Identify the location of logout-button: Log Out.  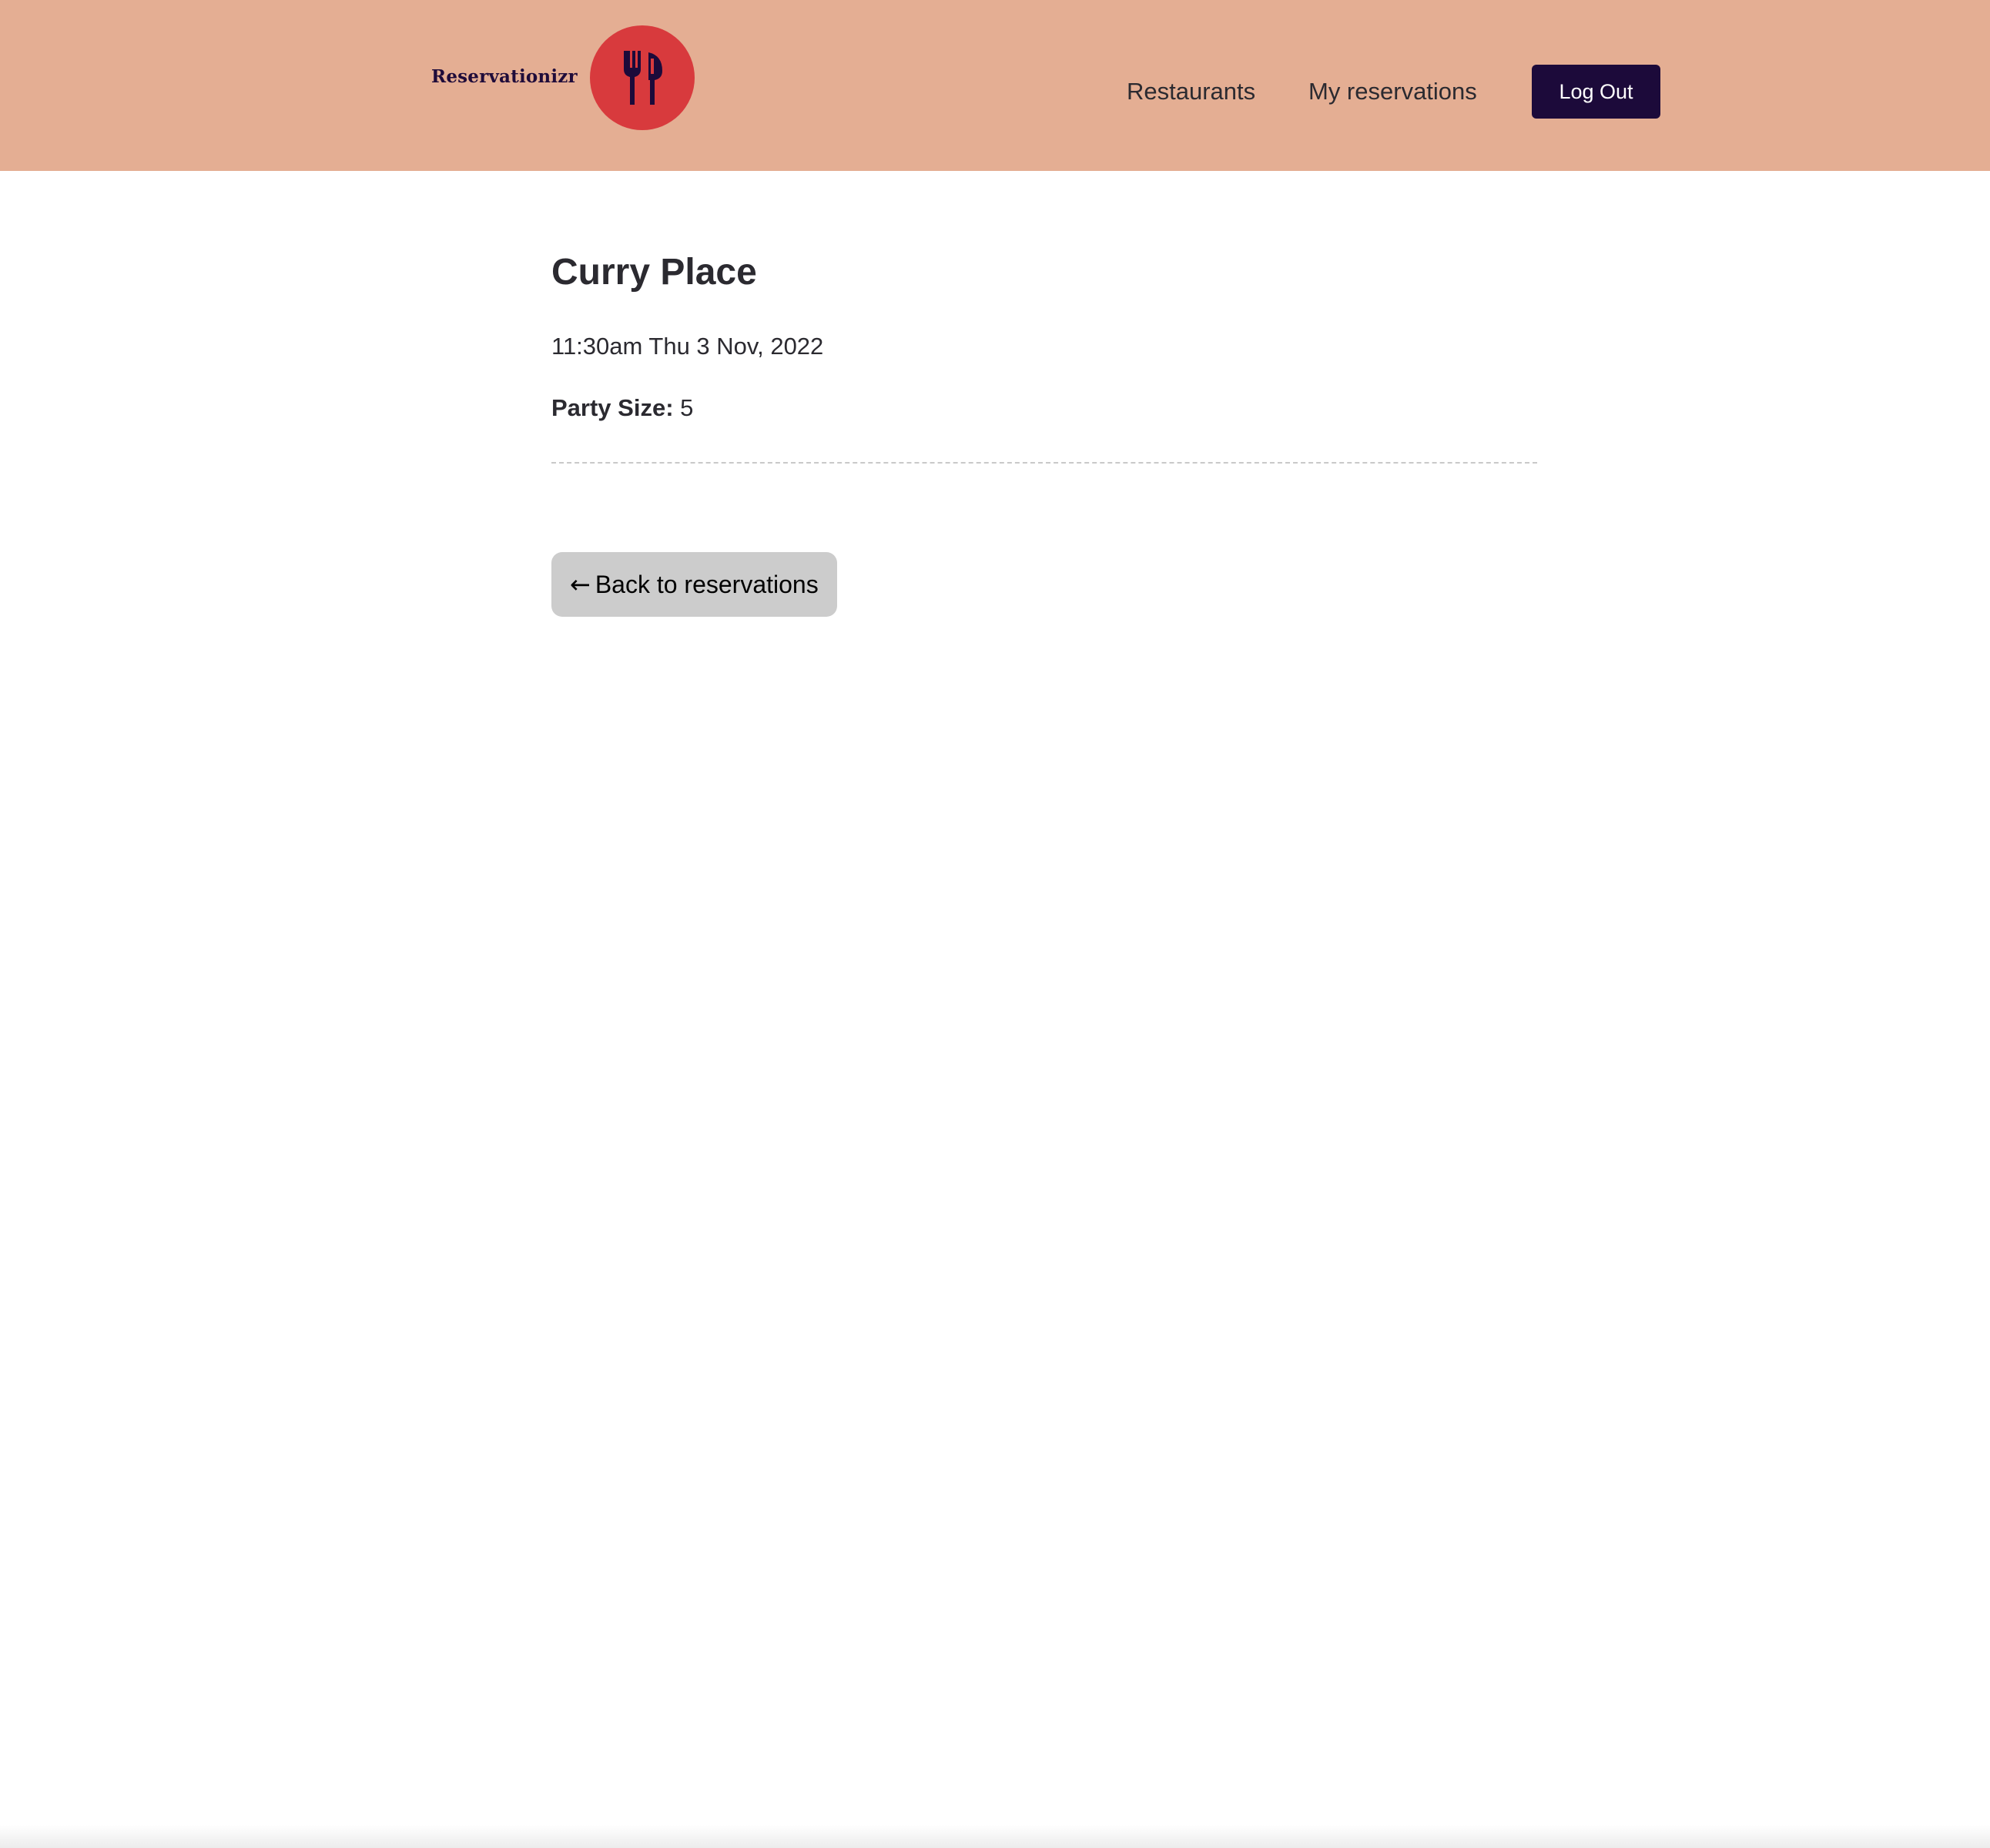
(1596, 92).